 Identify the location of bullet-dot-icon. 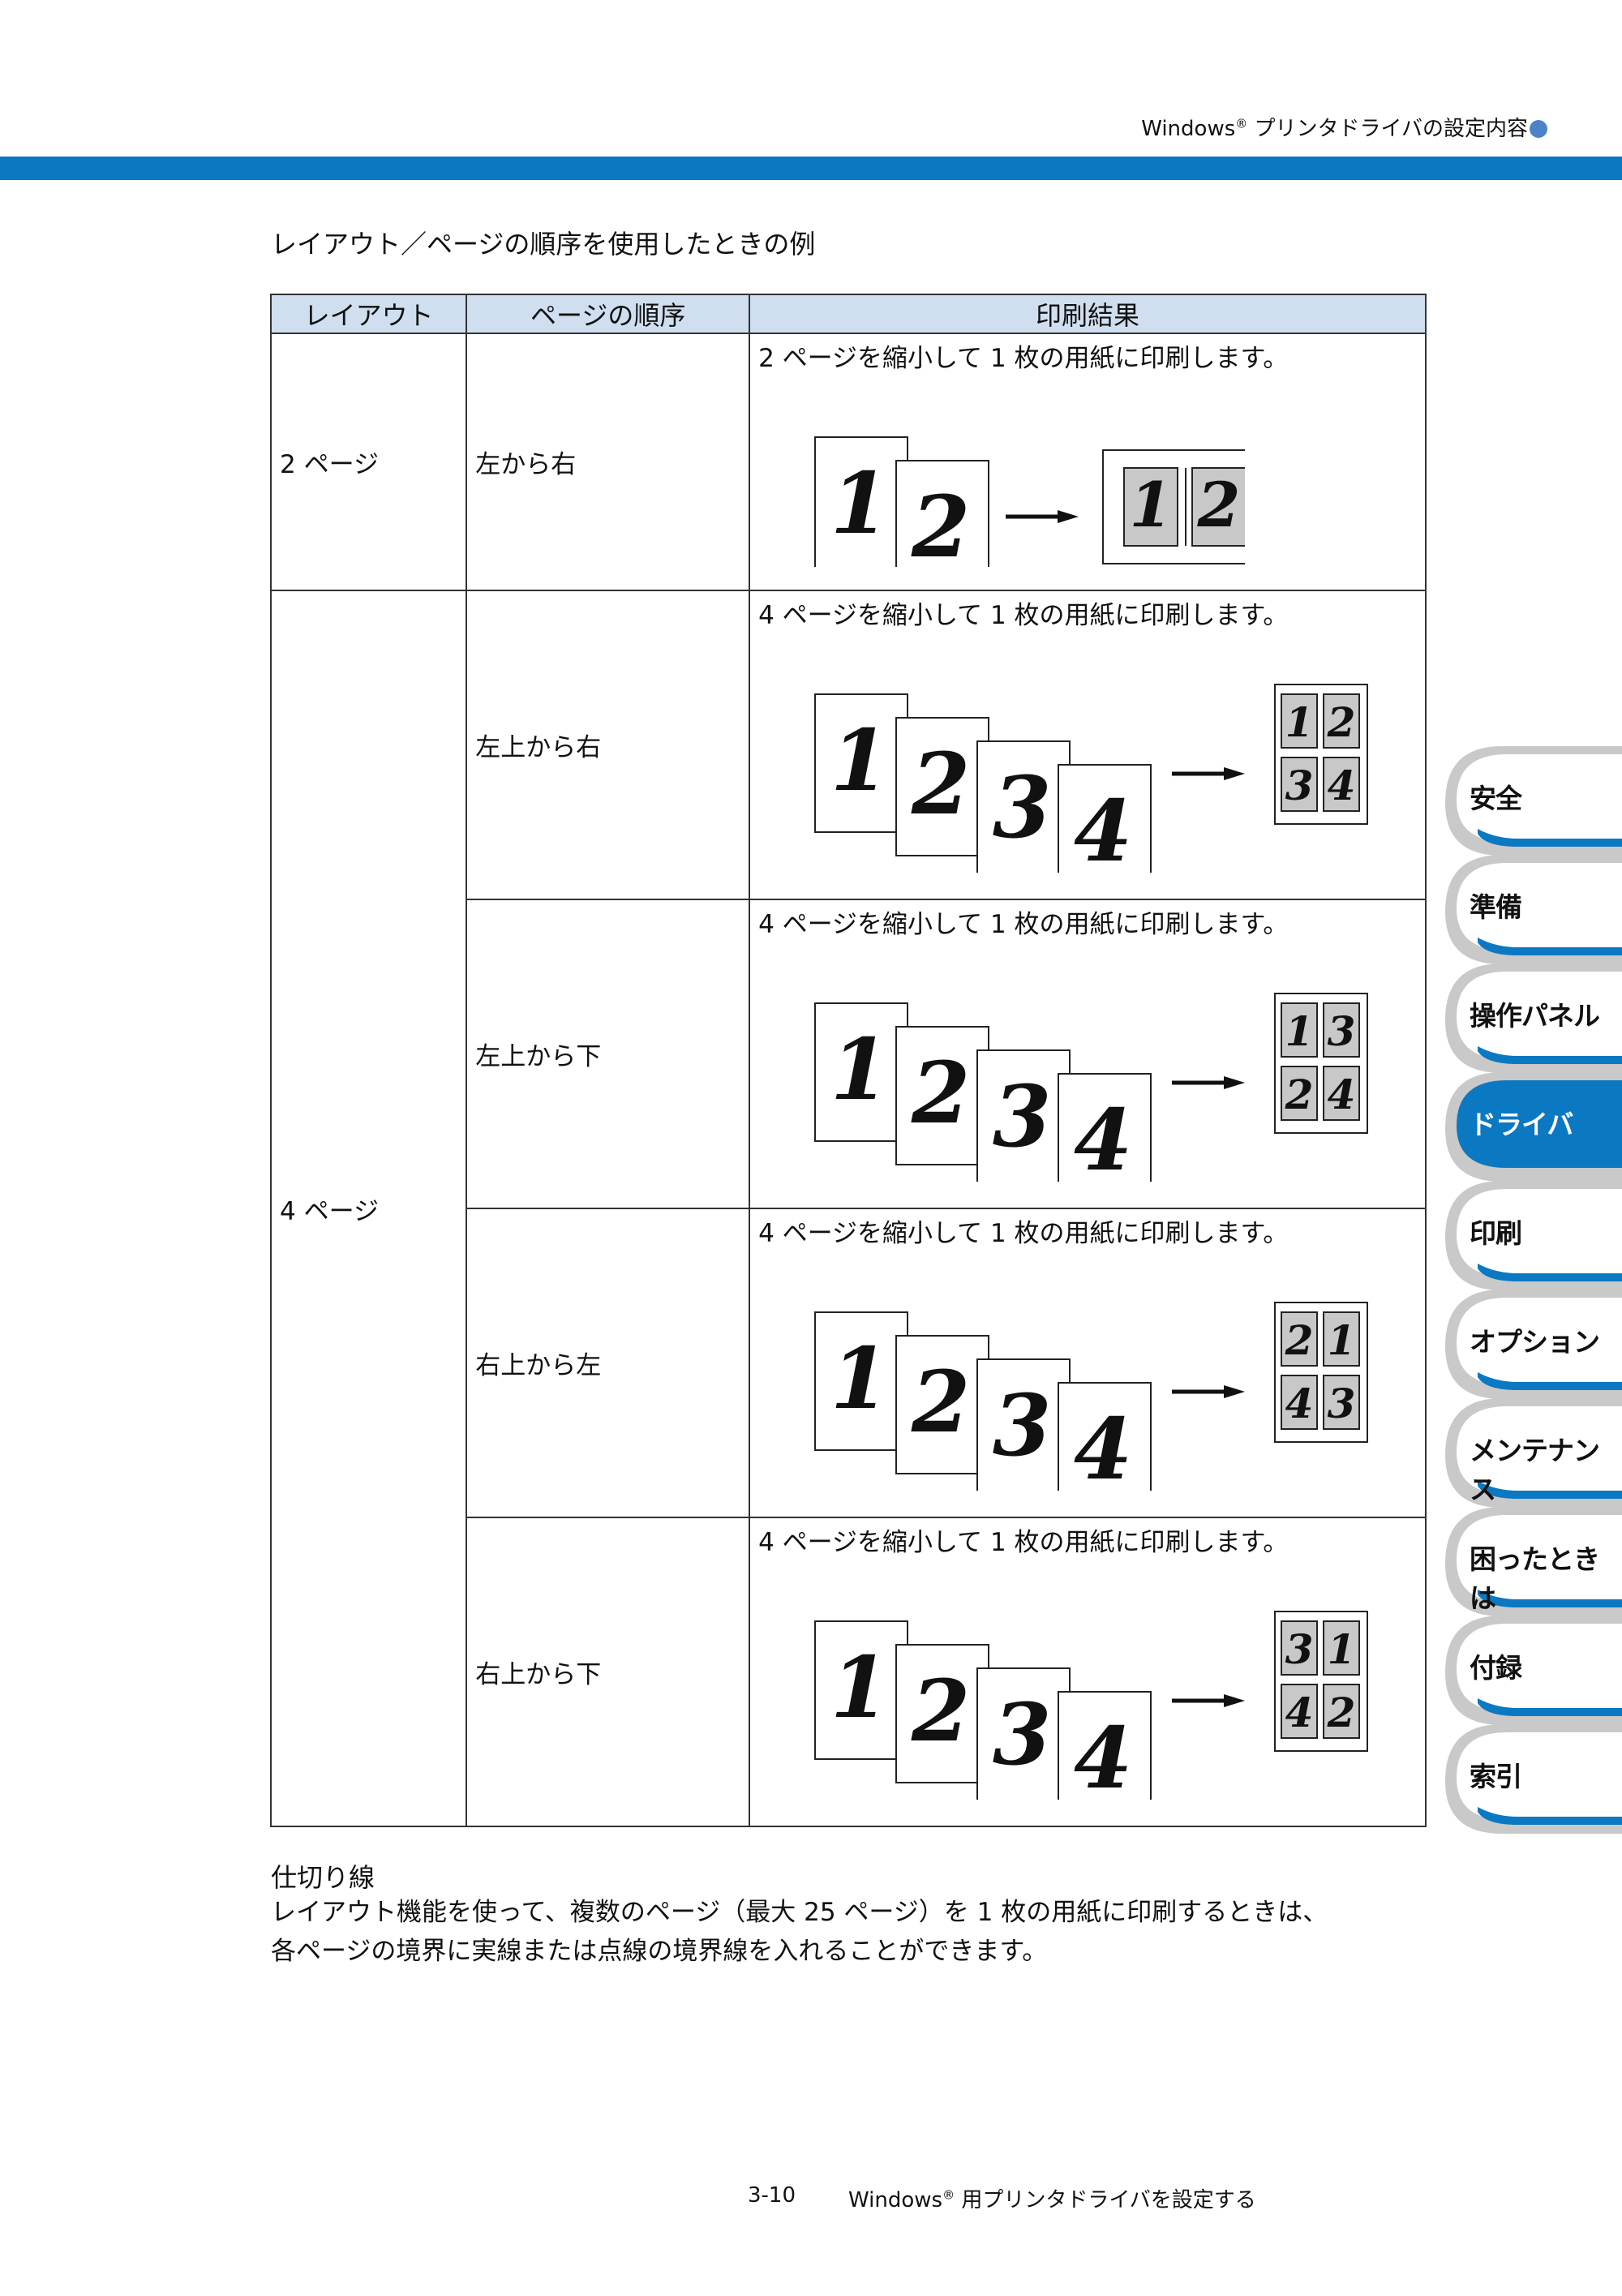
(1539, 129).